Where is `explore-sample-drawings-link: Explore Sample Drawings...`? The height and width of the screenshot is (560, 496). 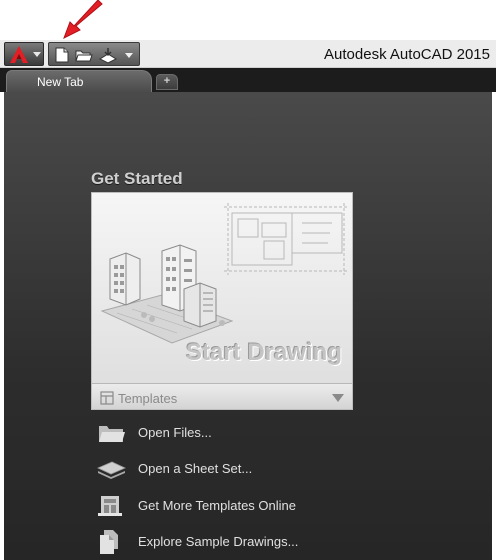 explore-sample-drawings-link: Explore Sample Drawings... is located at coordinates (226, 542).